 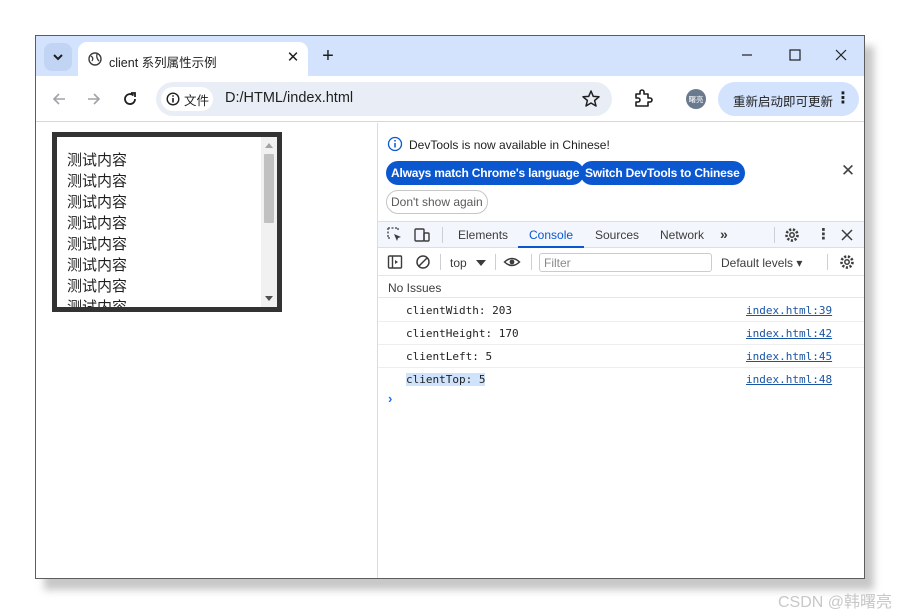 I want to click on log-source-link: index.html:39, so click(x=789, y=310).